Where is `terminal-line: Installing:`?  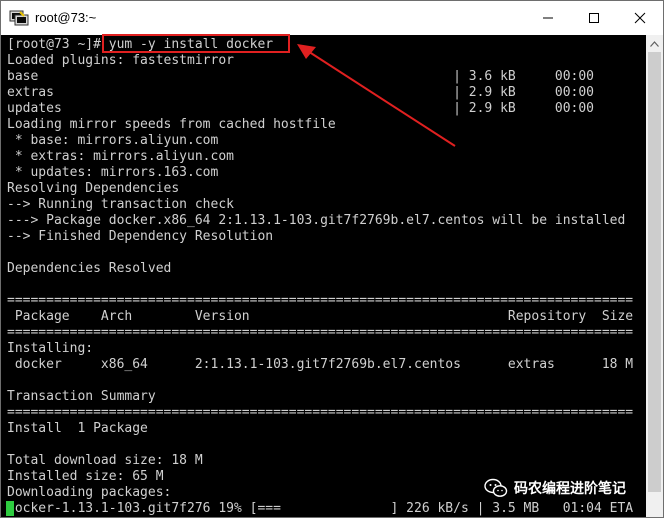
terminal-line: Installing: is located at coordinates (50, 348).